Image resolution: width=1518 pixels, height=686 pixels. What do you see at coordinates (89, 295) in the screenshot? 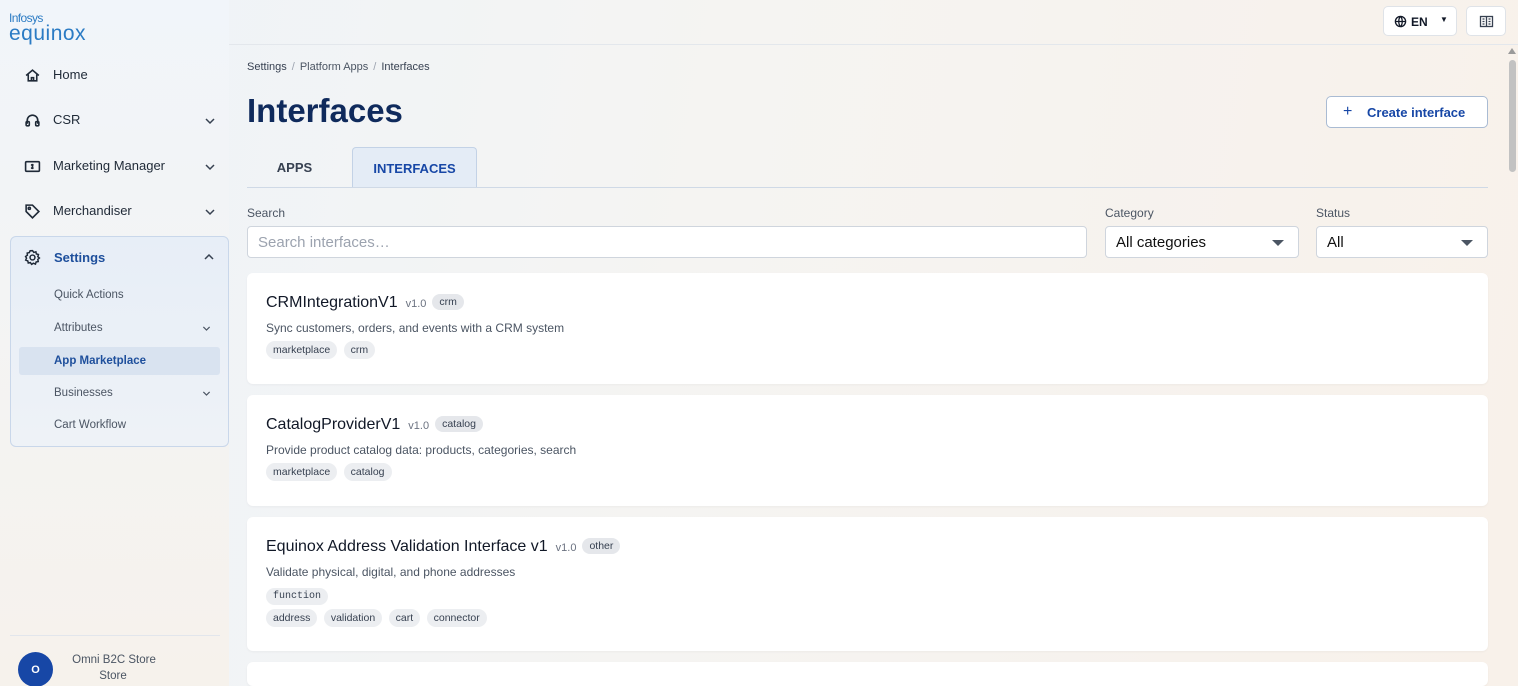
I see `sidebar-subitem-label: Quick Actions` at bounding box center [89, 295].